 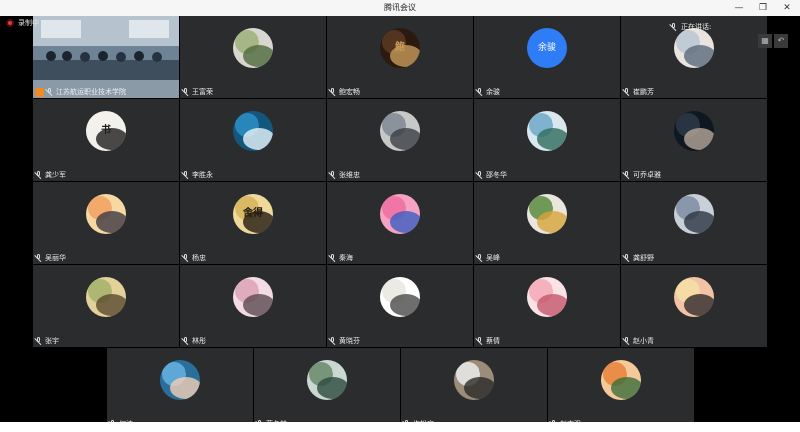 What do you see at coordinates (694, 140) in the screenshot?
I see `participant-tile: 可乔卓雅` at bounding box center [694, 140].